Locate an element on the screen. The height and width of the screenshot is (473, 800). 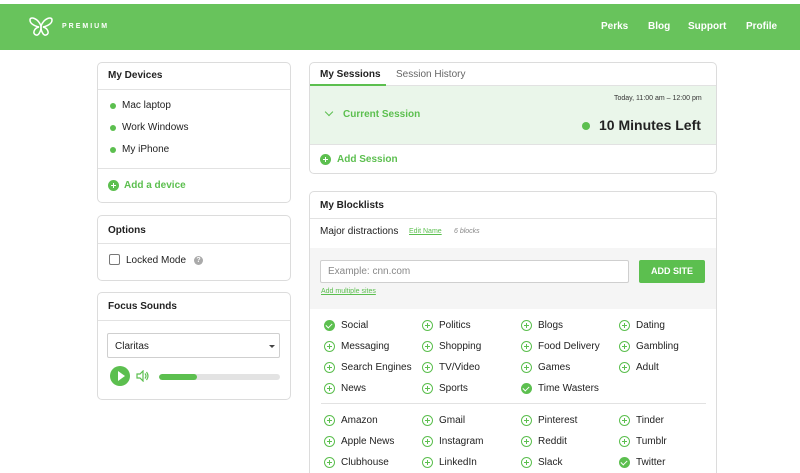
block-item-tv-video: TV/Video is located at coordinates (459, 367).